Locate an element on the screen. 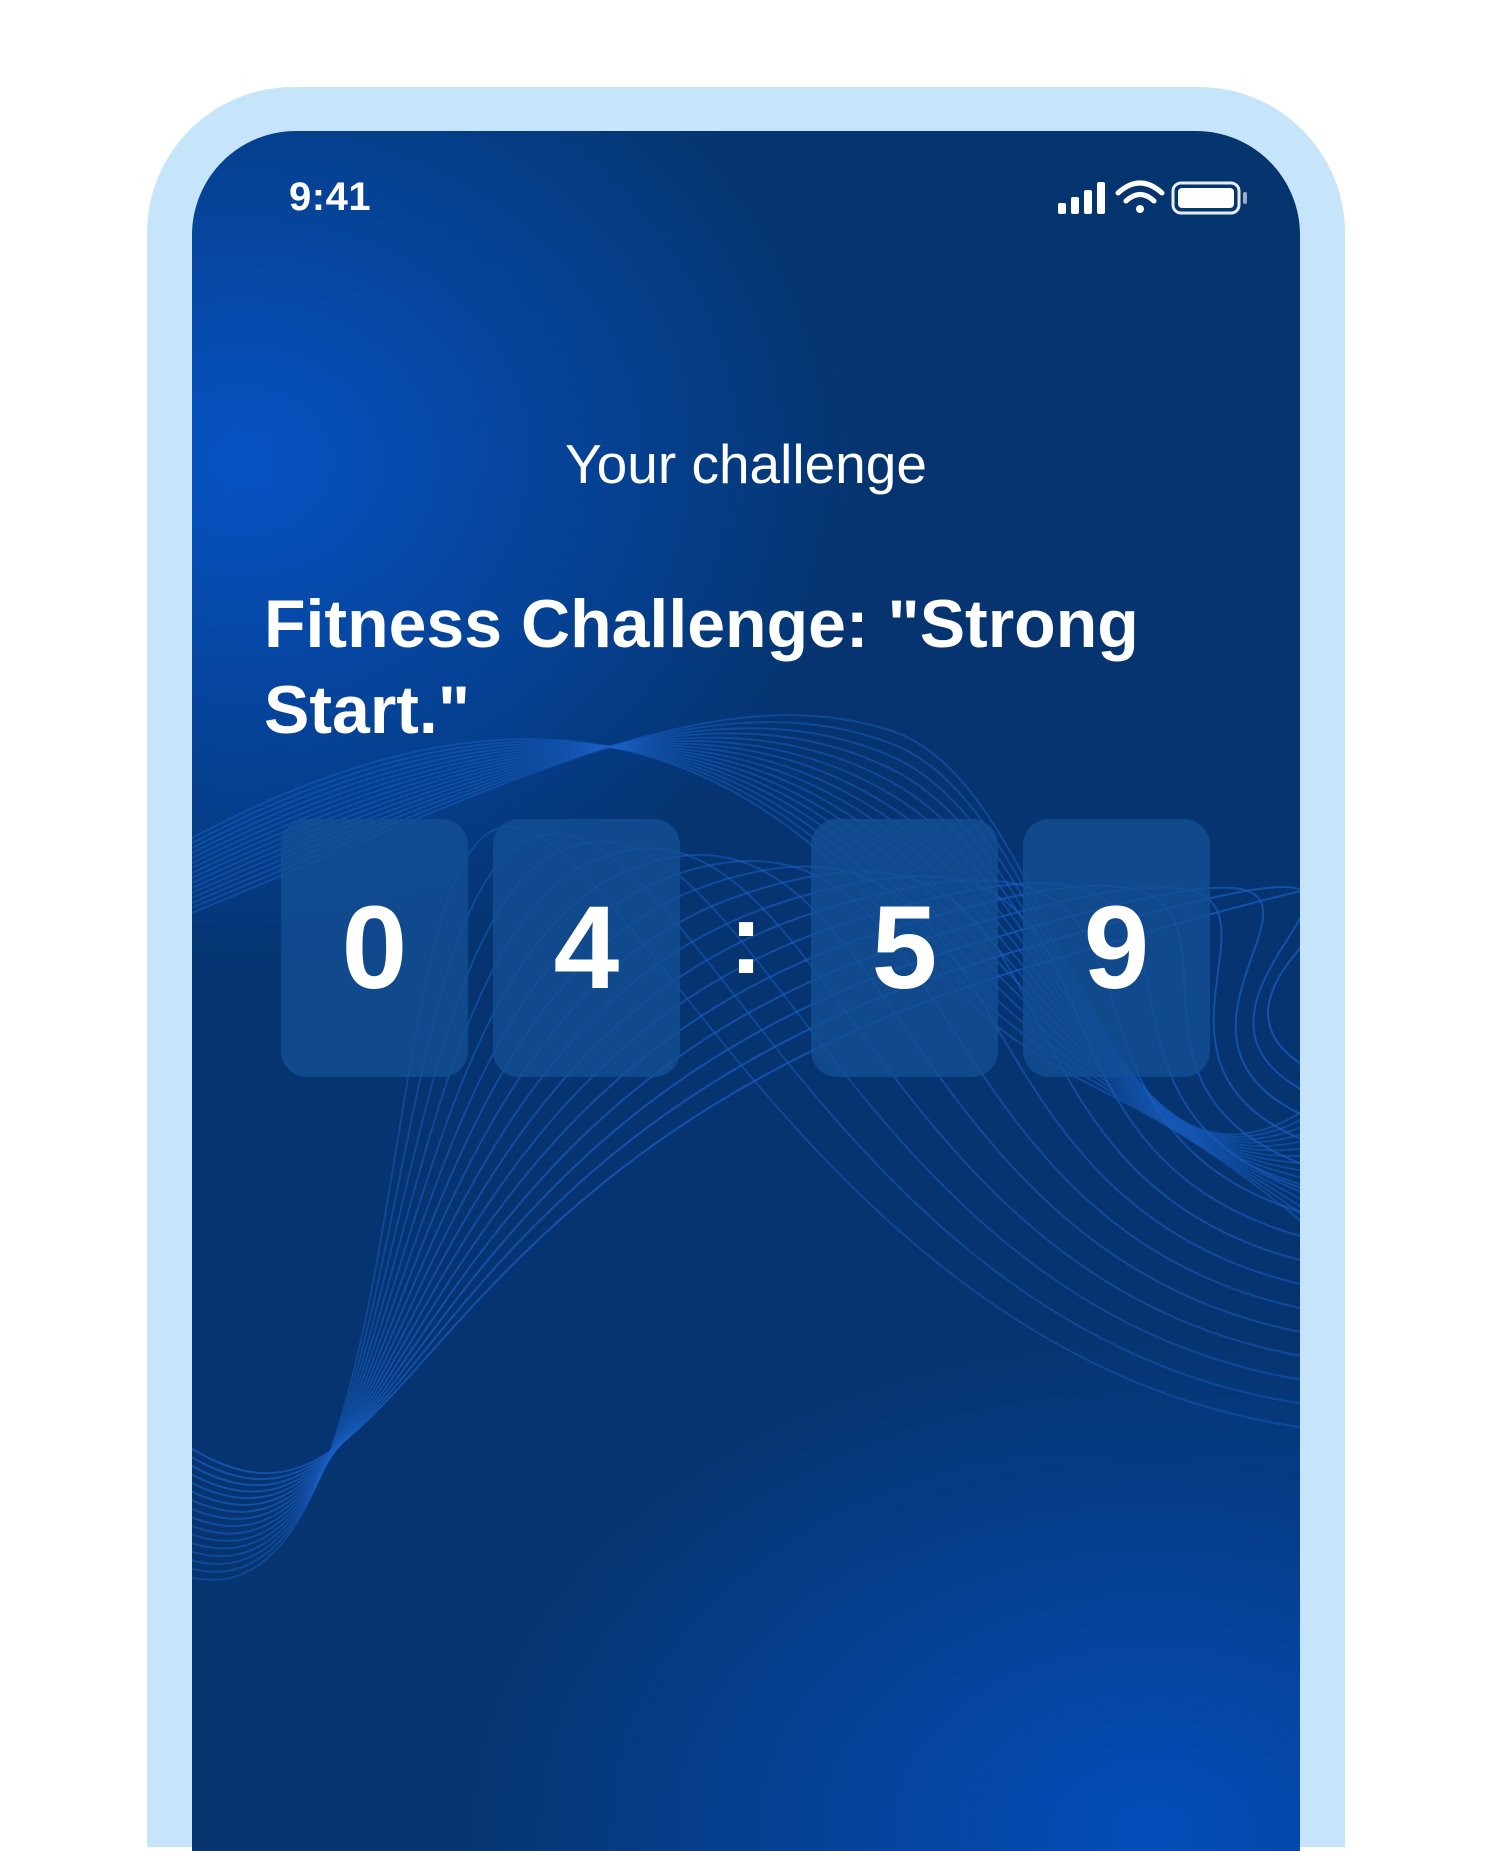 Image resolution: width=1492 pixels, height=1851 pixels. battery-icon is located at coordinates (1209, 198).